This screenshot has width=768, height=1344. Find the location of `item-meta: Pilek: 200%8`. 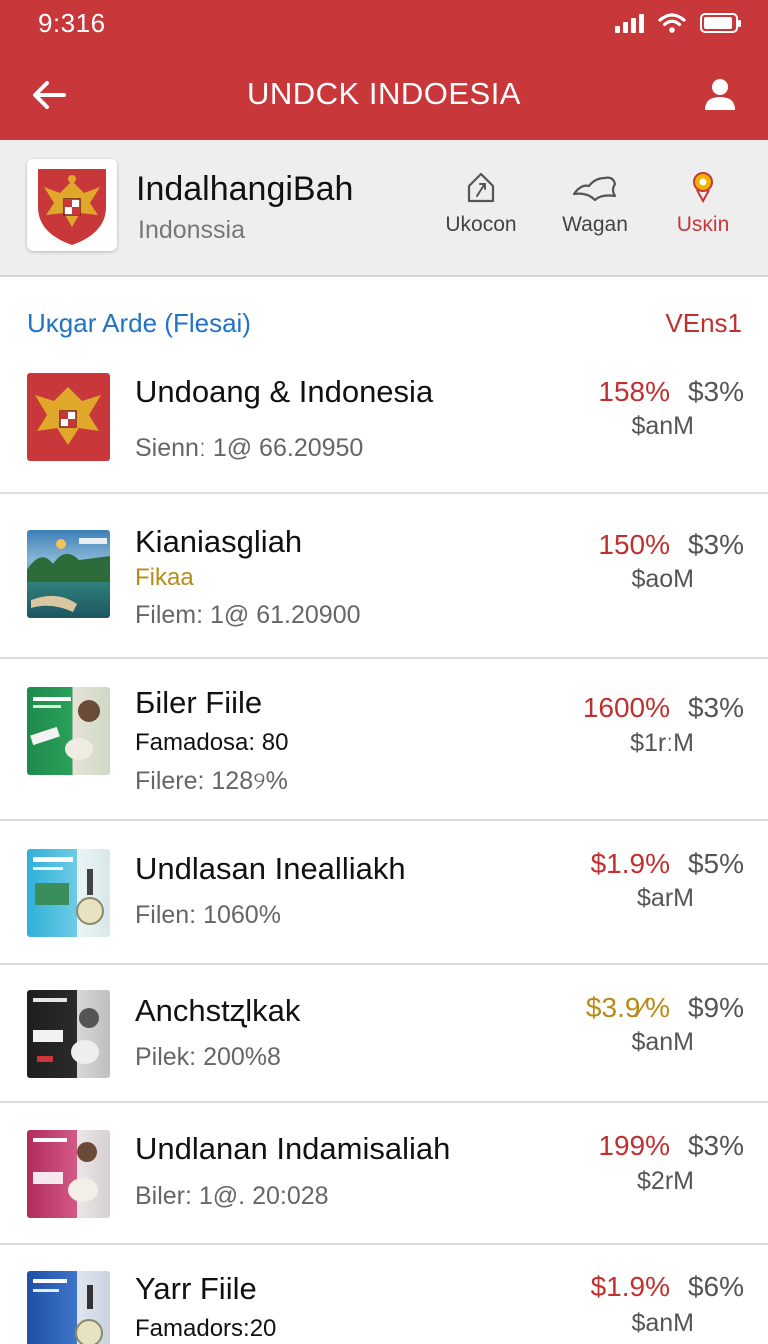

item-meta: Pilek: 200%8 is located at coordinates (208, 1057).